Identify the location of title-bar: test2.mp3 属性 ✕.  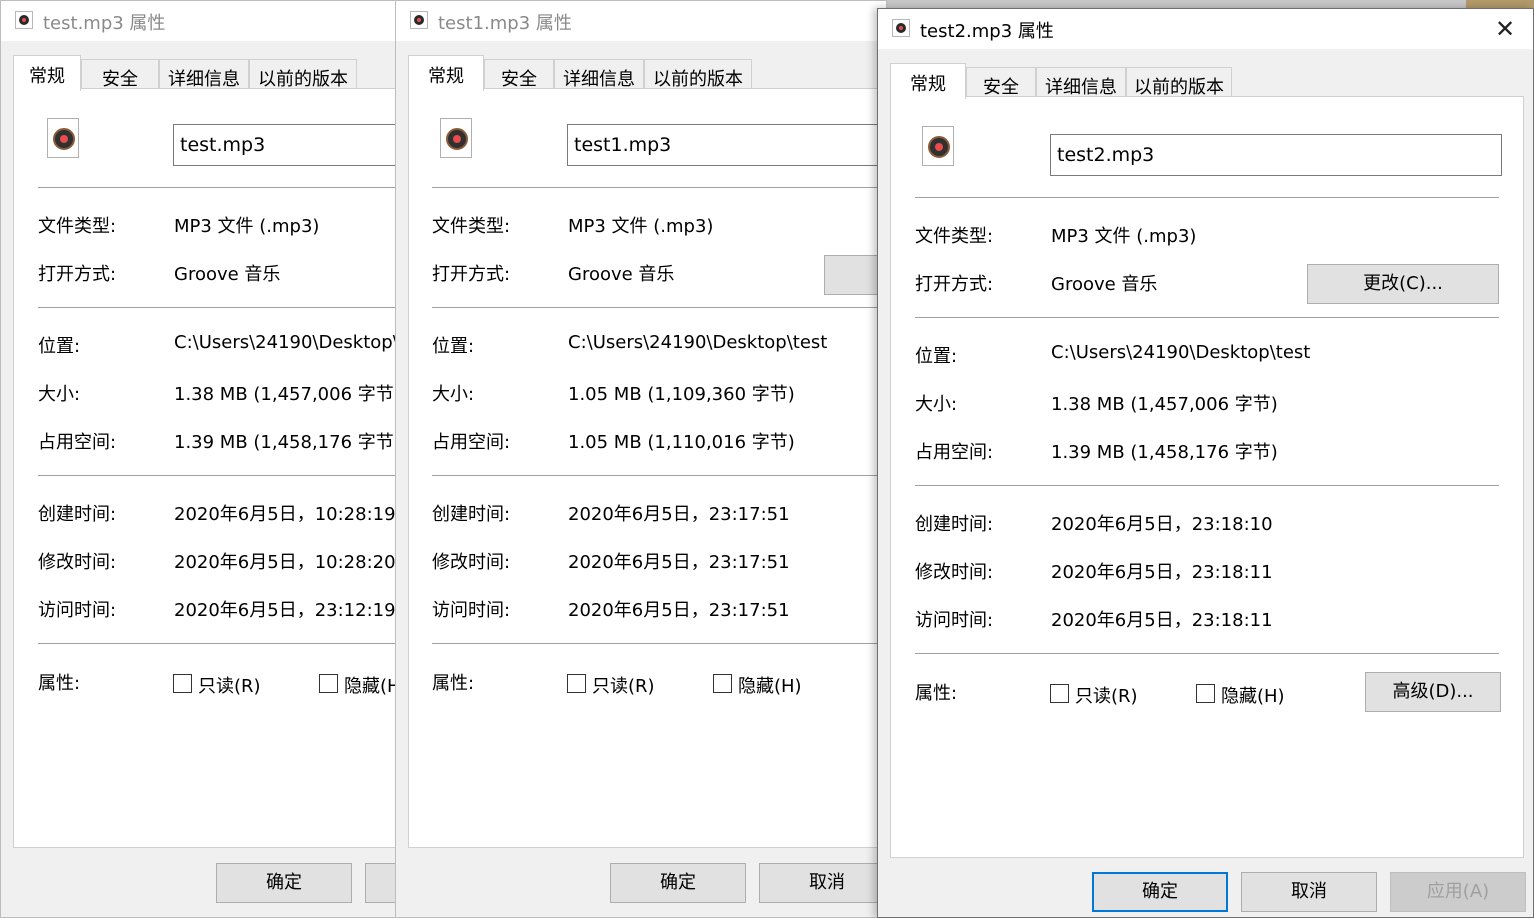
(1205, 29).